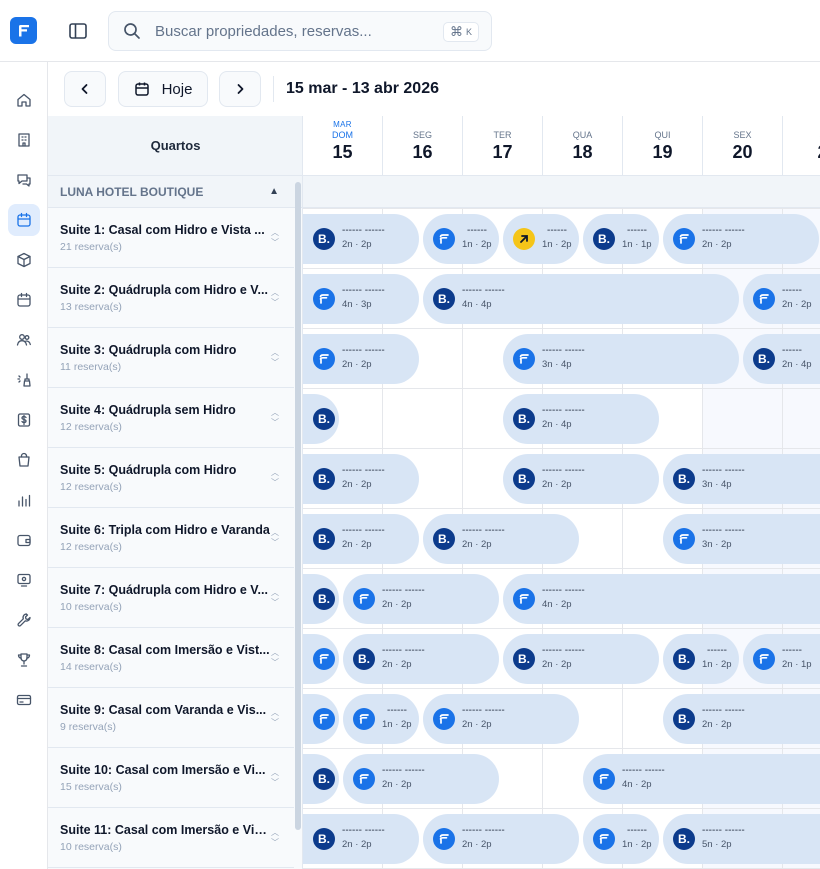 Image resolution: width=820 pixels, height=869 pixels. Describe the element at coordinates (24, 660) in the screenshot. I see `sidebar-item-trophy` at that location.